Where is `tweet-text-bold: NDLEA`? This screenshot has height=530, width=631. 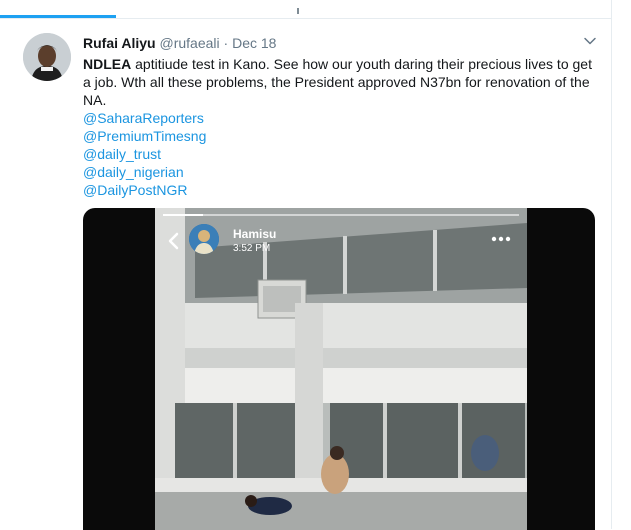 tweet-text-bold: NDLEA is located at coordinates (107, 64).